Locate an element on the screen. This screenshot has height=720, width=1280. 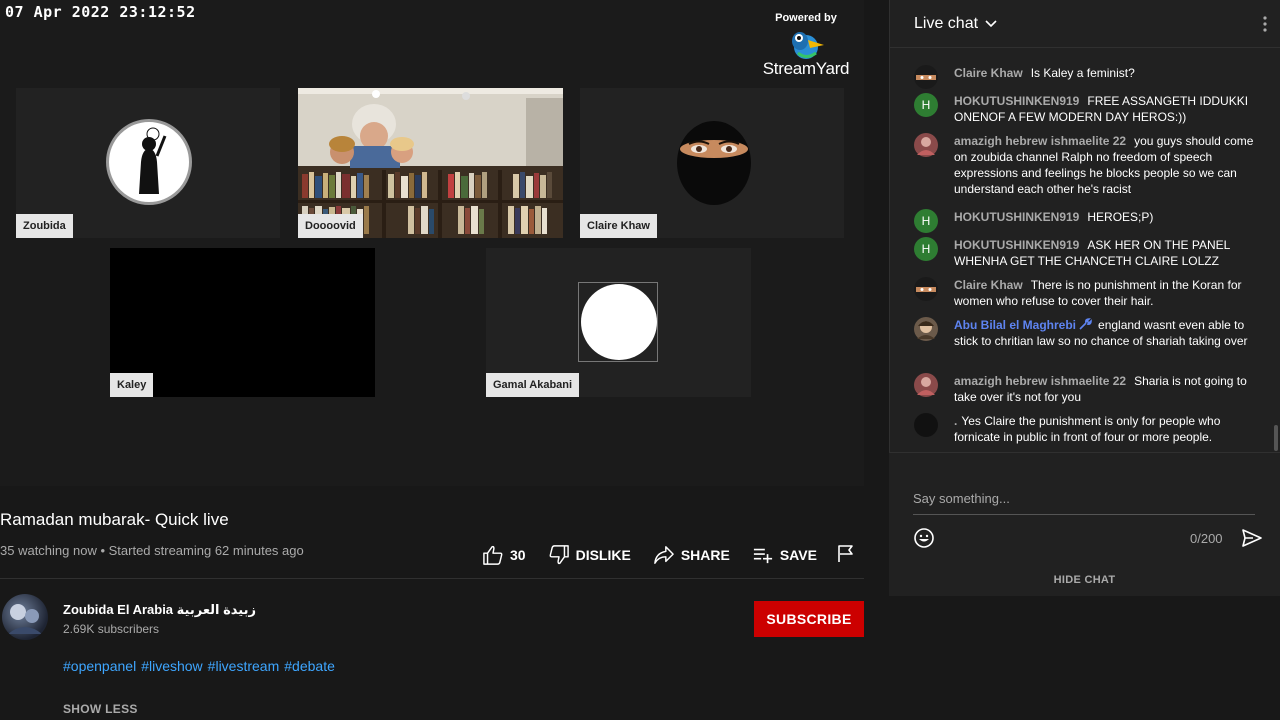
stream-timestamp: 07 Apr 2022 23:12:52 is located at coordinates (100, 12).